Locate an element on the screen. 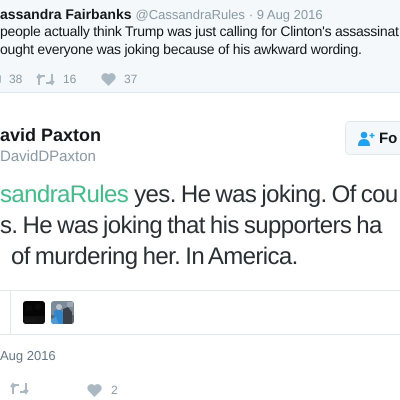  author-name: assandra Fairbanks is located at coordinates (66, 14).